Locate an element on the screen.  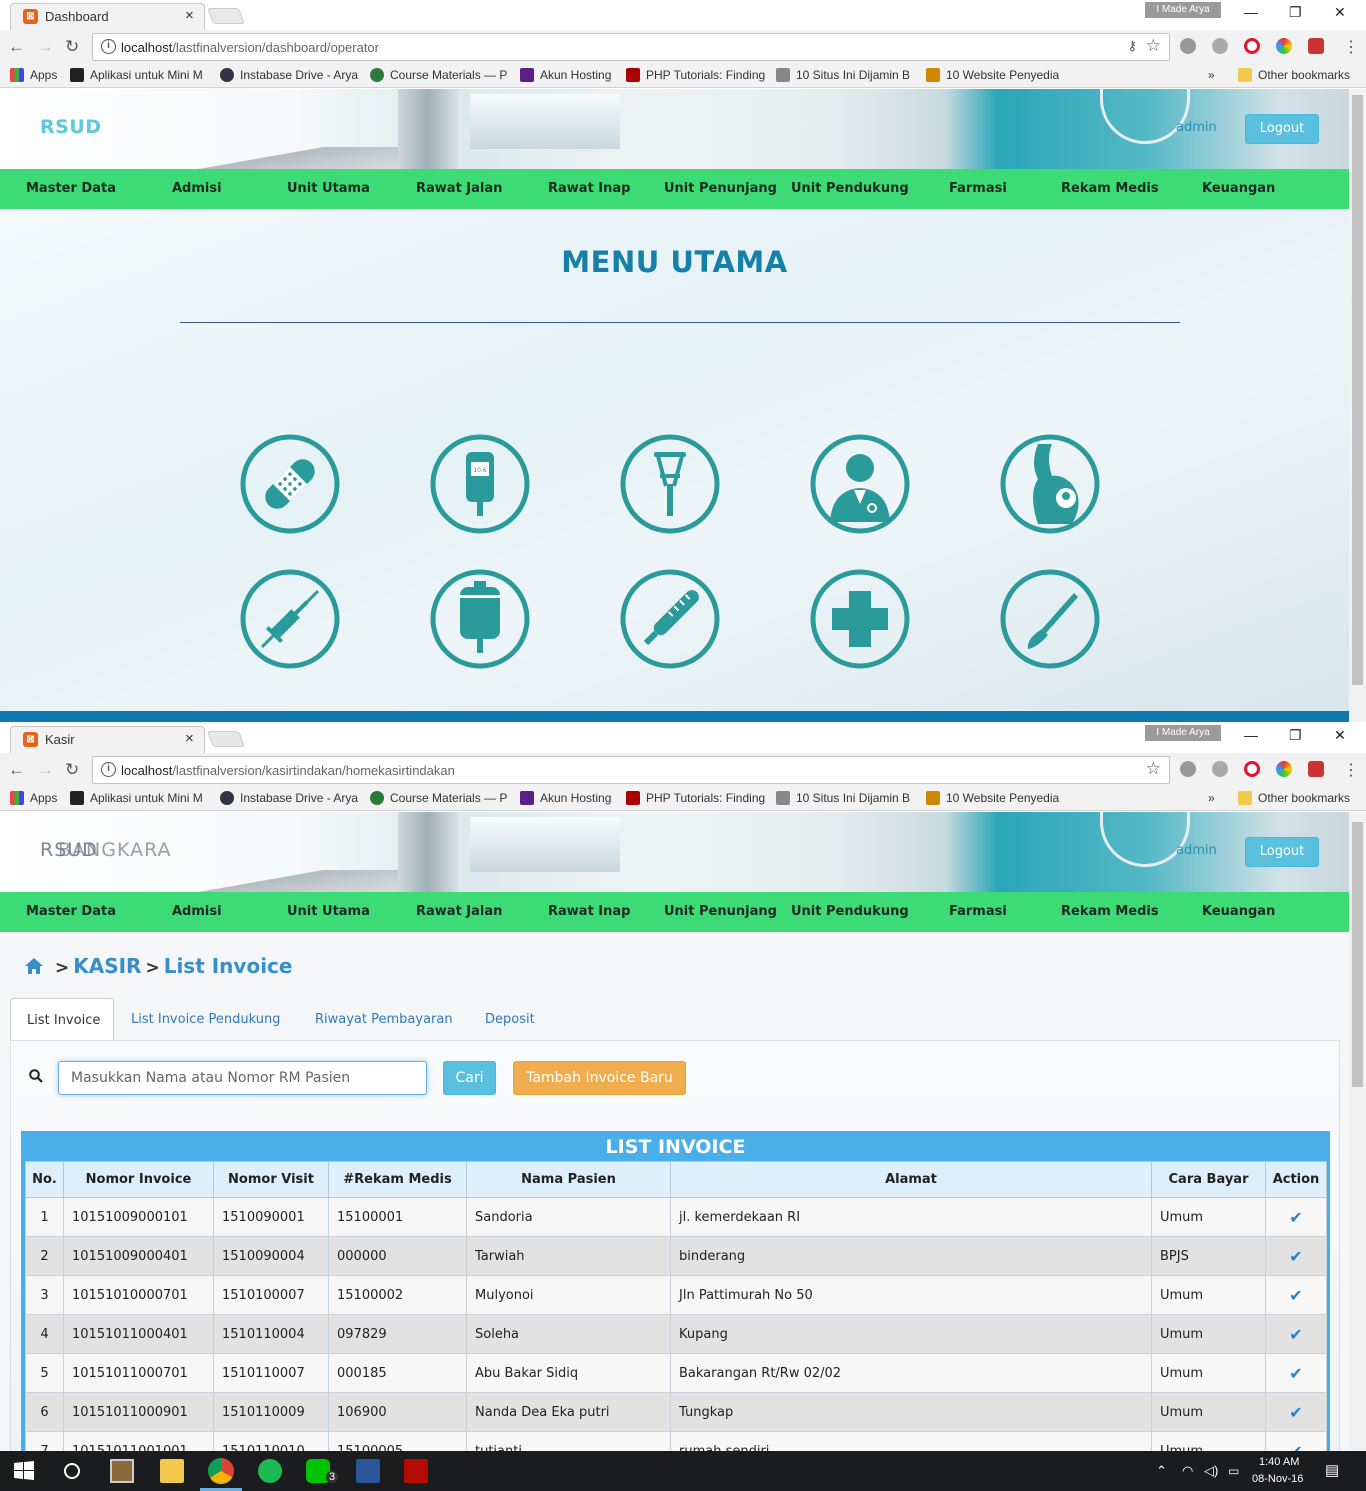
menu-rawat-jalan: Rawat Jalan is located at coordinates (459, 188).